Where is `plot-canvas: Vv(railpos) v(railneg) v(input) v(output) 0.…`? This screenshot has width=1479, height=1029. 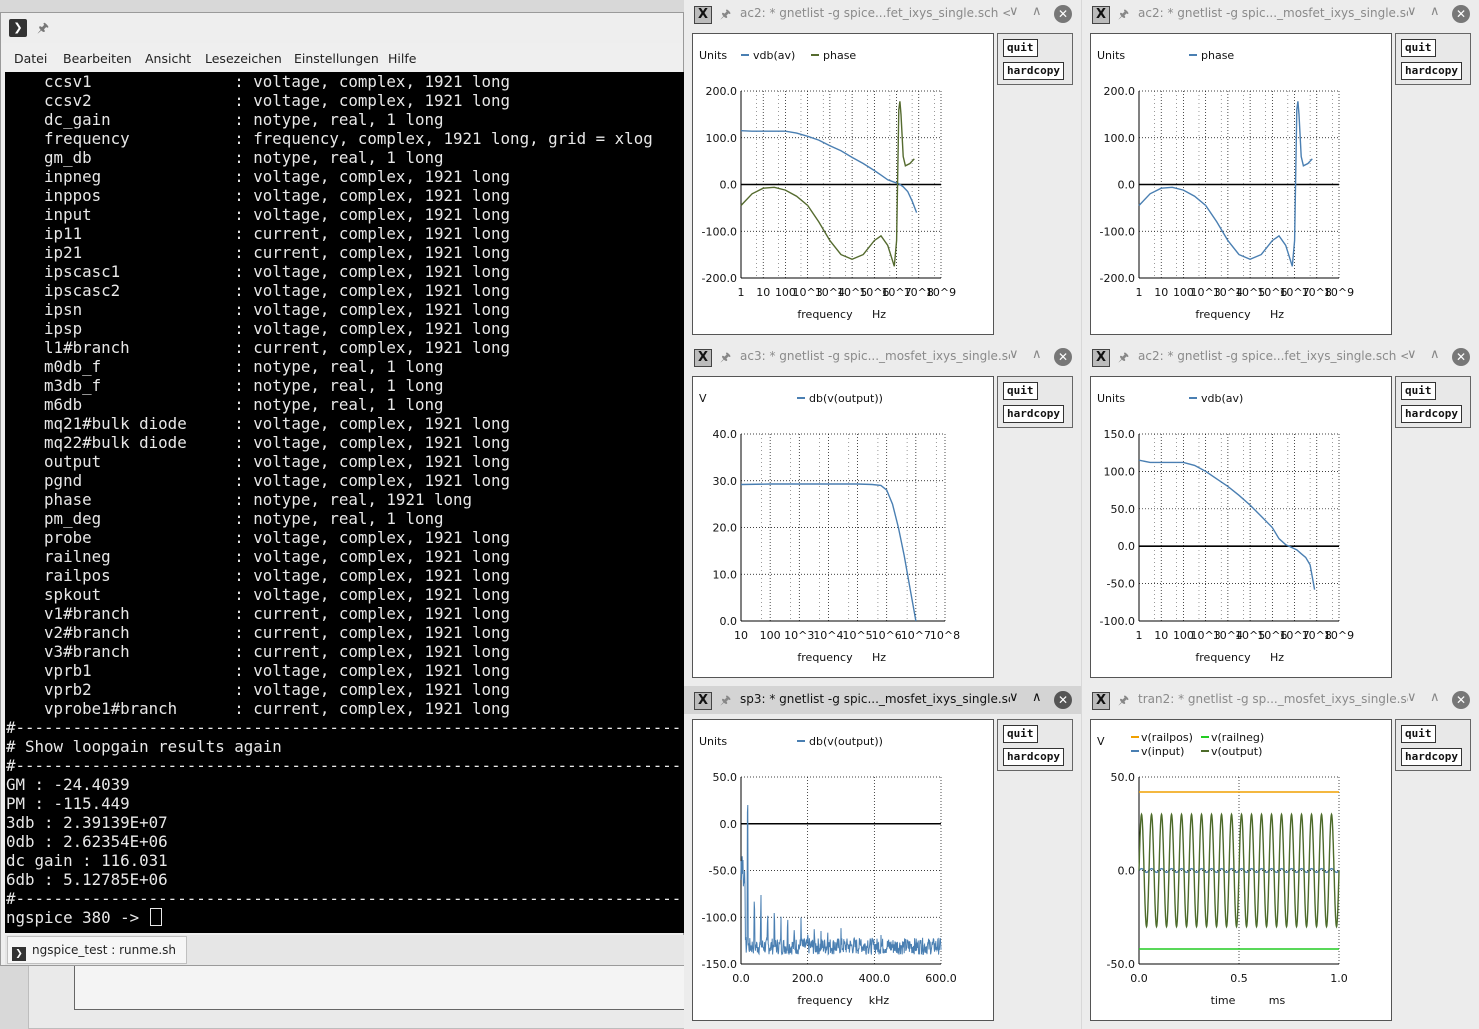
plot-canvas: Vv(railpos) v(railneg) v(input) v(output) 0.… is located at coordinates (1241, 870).